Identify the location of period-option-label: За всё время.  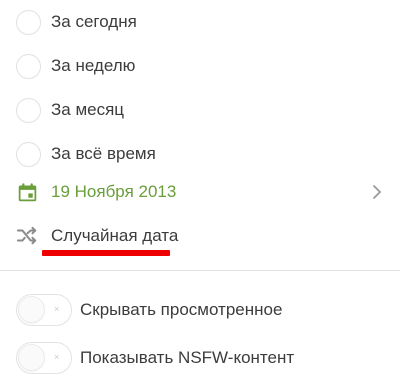
(103, 153).